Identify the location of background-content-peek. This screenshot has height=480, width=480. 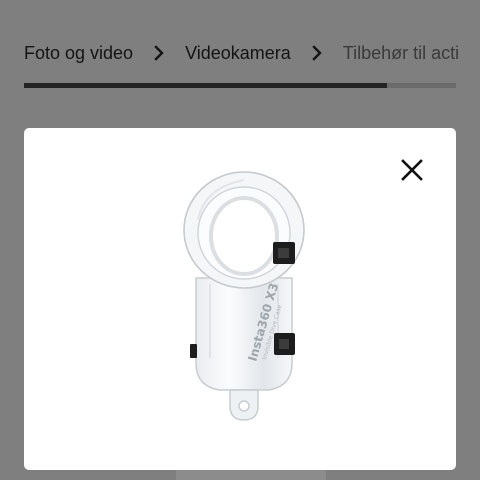
(251, 475).